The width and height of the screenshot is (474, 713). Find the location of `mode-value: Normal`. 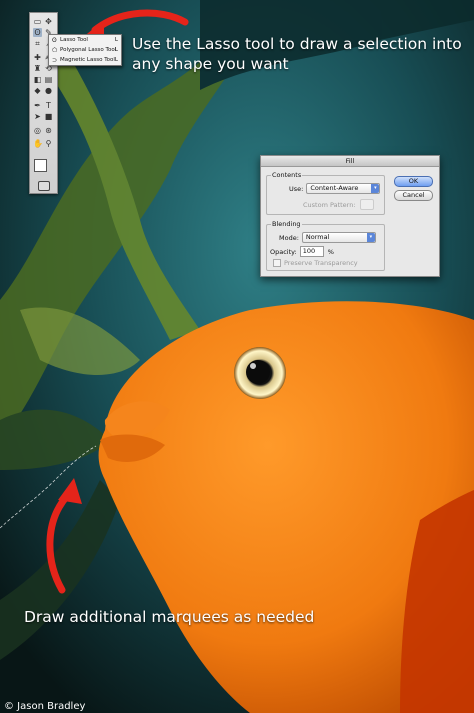

mode-value: Normal is located at coordinates (317, 237).